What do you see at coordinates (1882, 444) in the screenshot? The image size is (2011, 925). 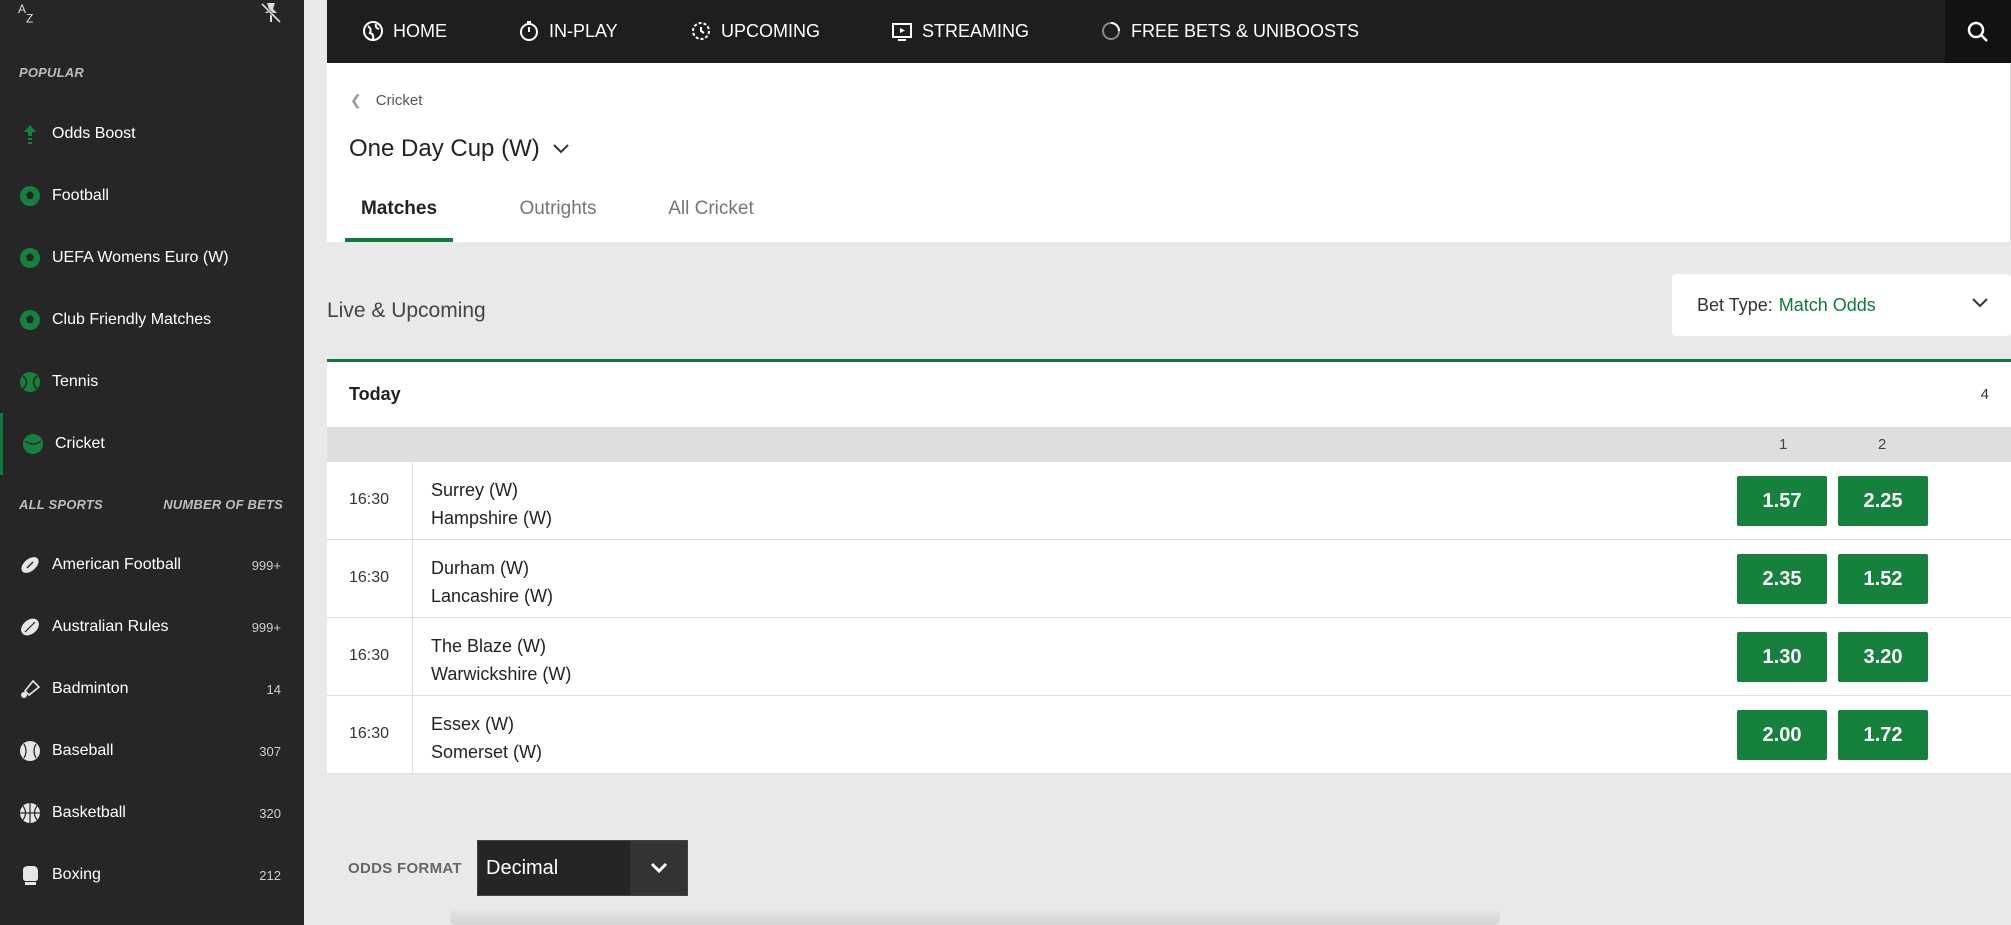 I see `column-2-label: 2` at bounding box center [1882, 444].